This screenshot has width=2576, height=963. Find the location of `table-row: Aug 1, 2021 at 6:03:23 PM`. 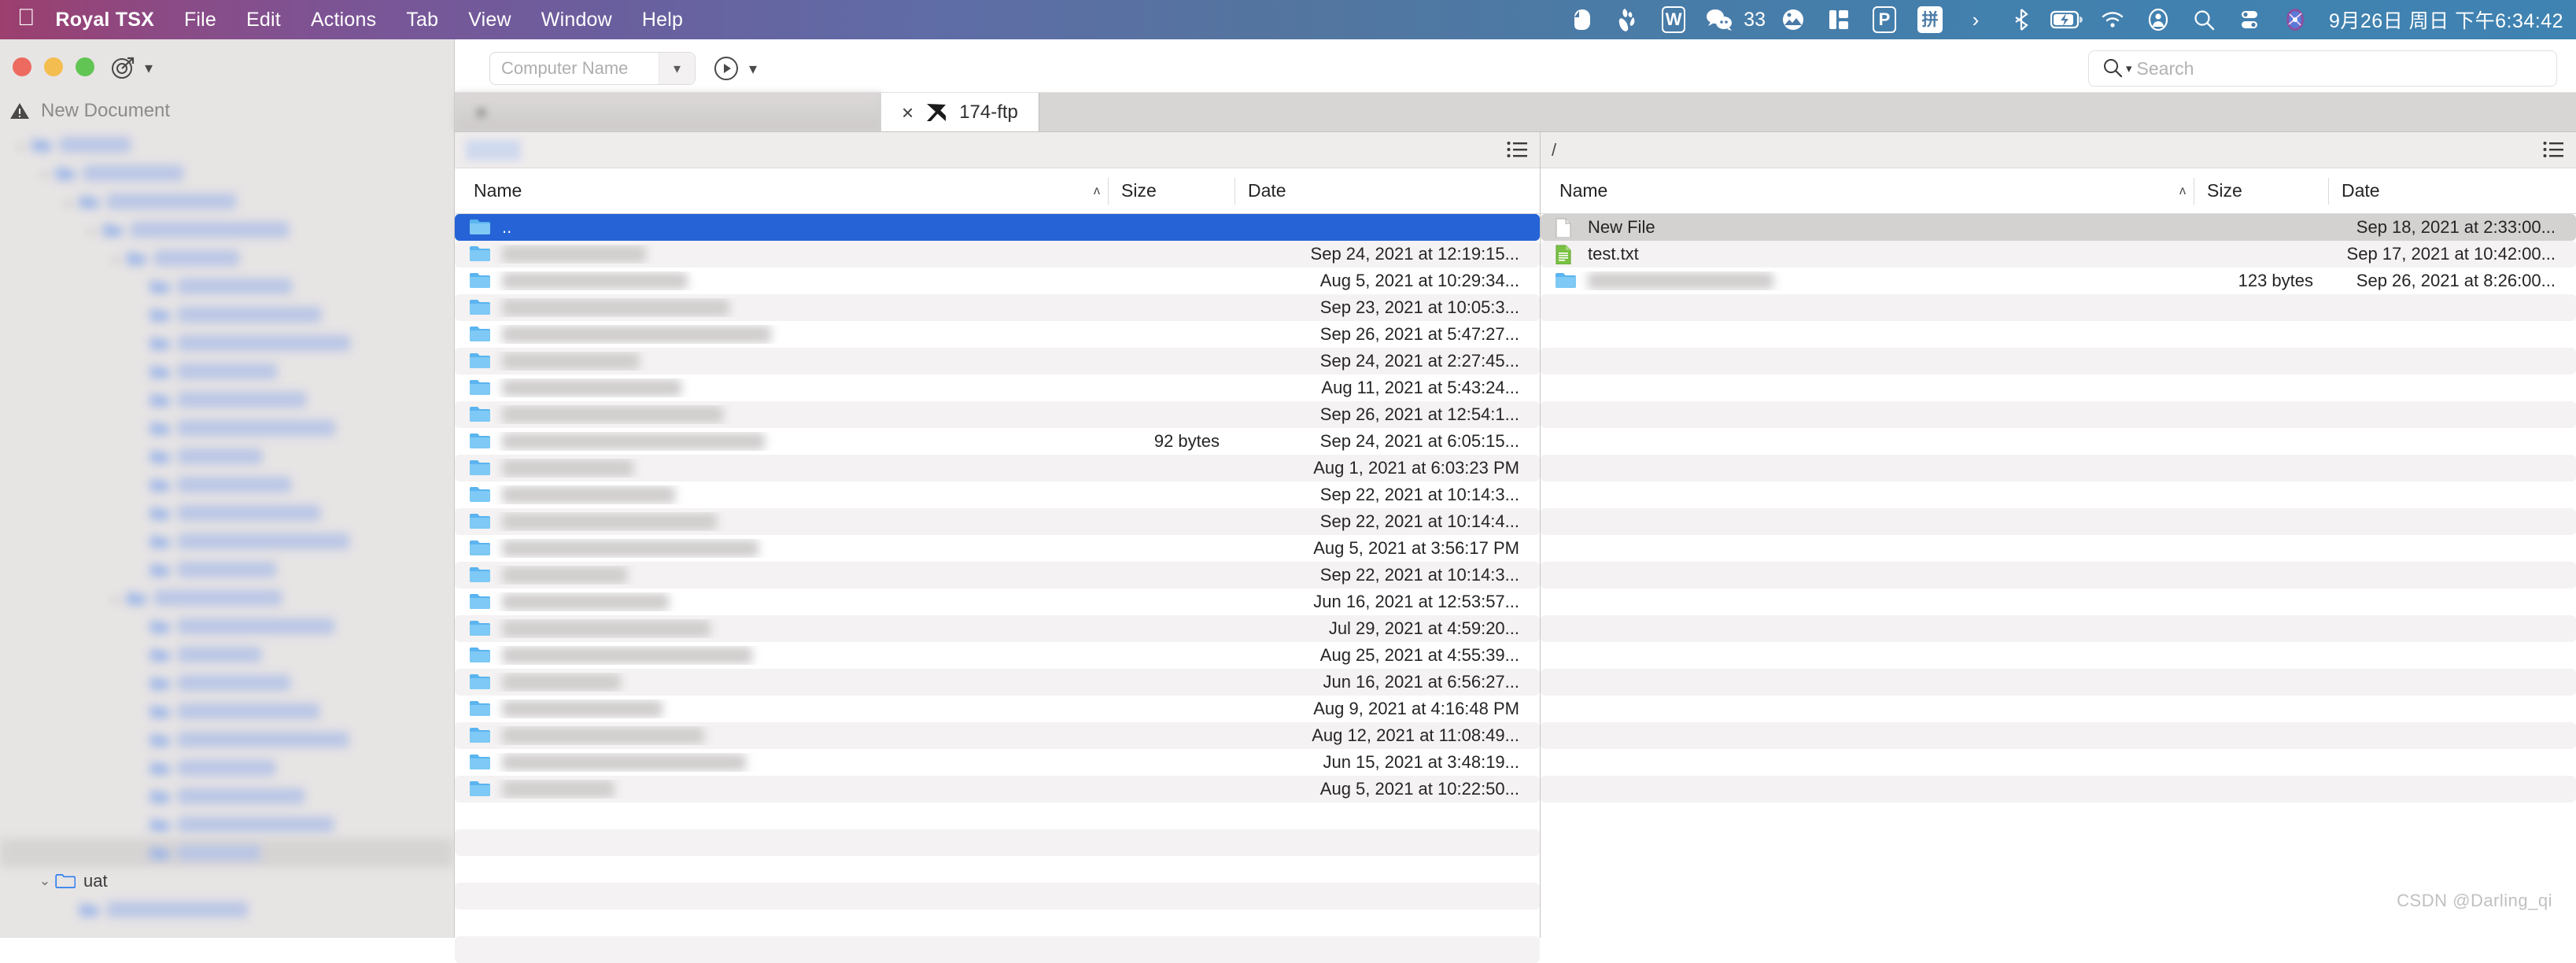

table-row: Aug 1, 2021 at 6:03:23 PM is located at coordinates (998, 468).